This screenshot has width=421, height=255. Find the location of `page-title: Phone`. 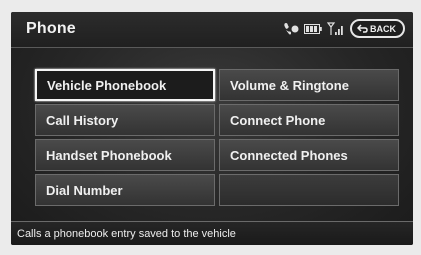

page-title: Phone is located at coordinates (51, 28).